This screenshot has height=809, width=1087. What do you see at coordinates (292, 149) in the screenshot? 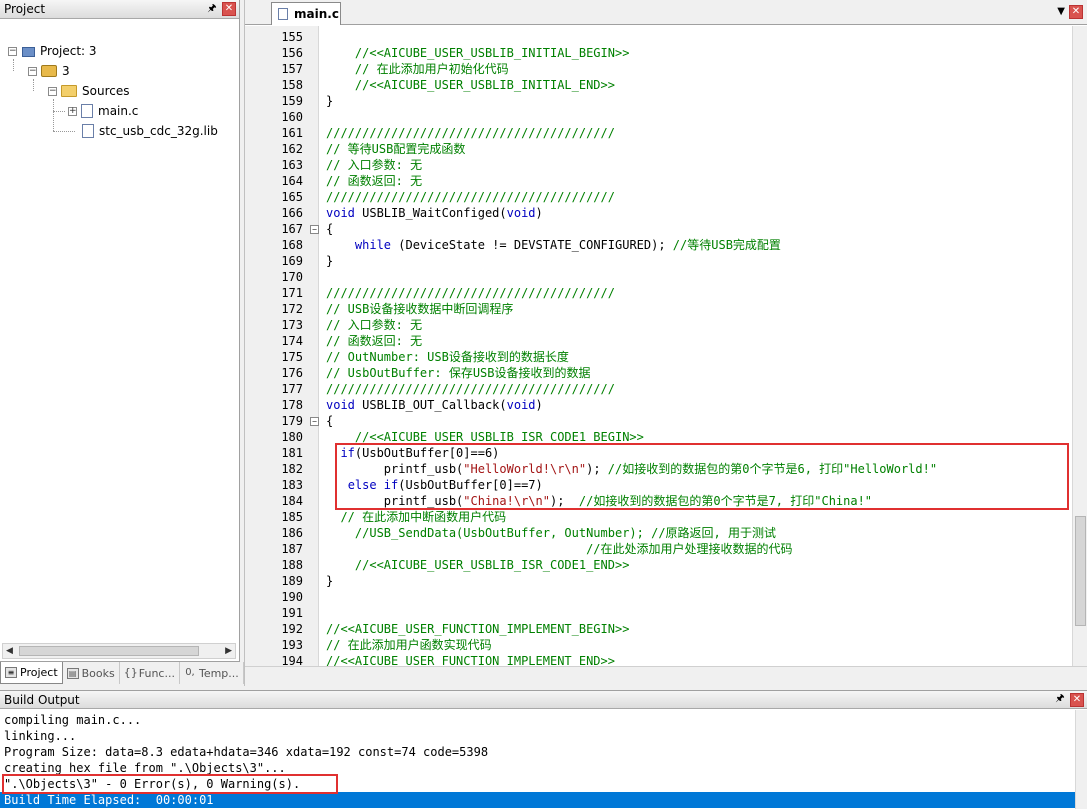
I see `line-number: 162` at bounding box center [292, 149].